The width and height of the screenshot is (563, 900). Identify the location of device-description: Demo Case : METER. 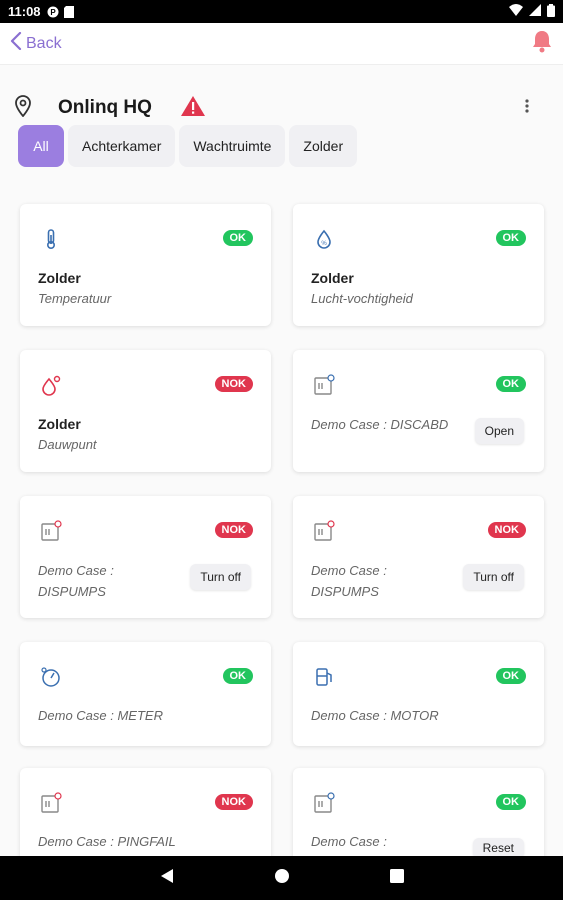
(100, 715).